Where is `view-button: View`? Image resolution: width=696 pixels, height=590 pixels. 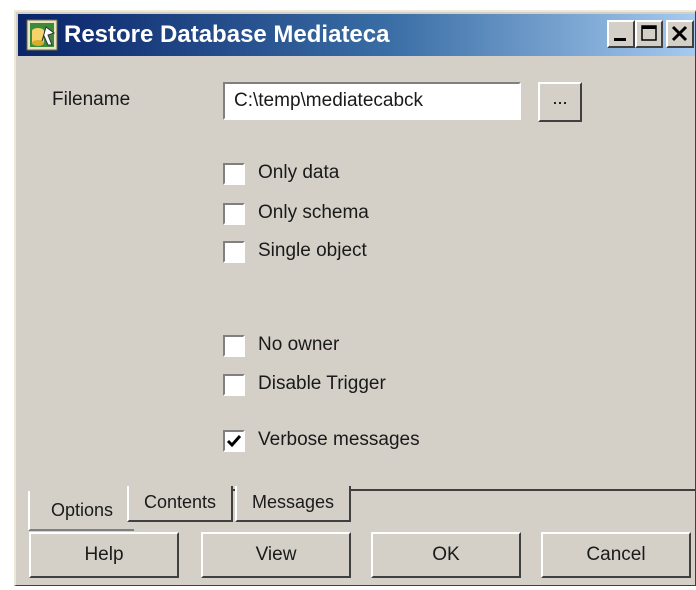
view-button: View is located at coordinates (276, 555).